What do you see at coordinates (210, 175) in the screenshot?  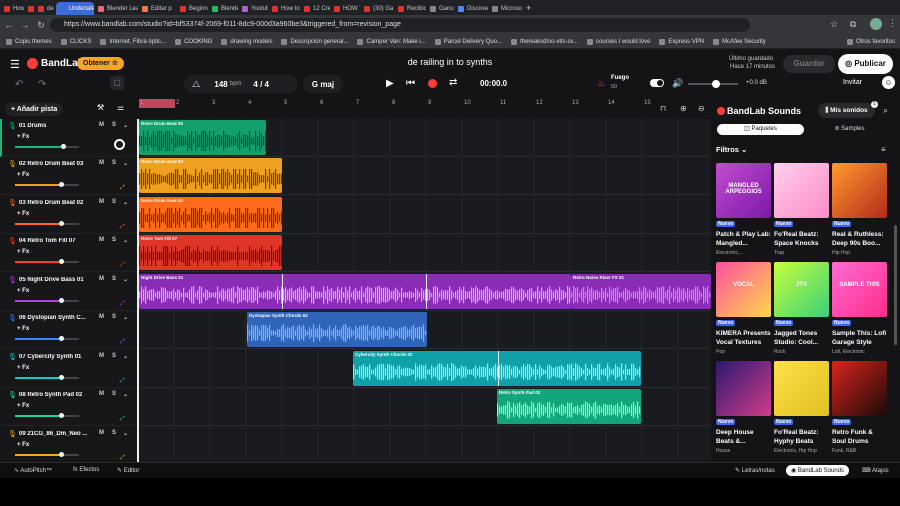 I see `audio-clip: Retro Drum Beat 03` at bounding box center [210, 175].